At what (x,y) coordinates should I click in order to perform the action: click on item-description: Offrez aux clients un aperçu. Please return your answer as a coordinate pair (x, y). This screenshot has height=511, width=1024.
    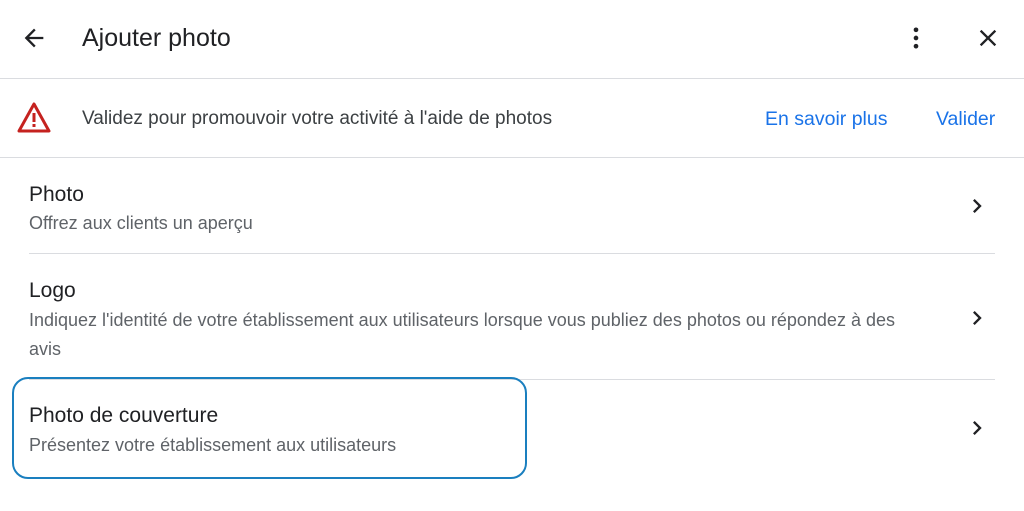
    Looking at the image, I should click on (141, 223).